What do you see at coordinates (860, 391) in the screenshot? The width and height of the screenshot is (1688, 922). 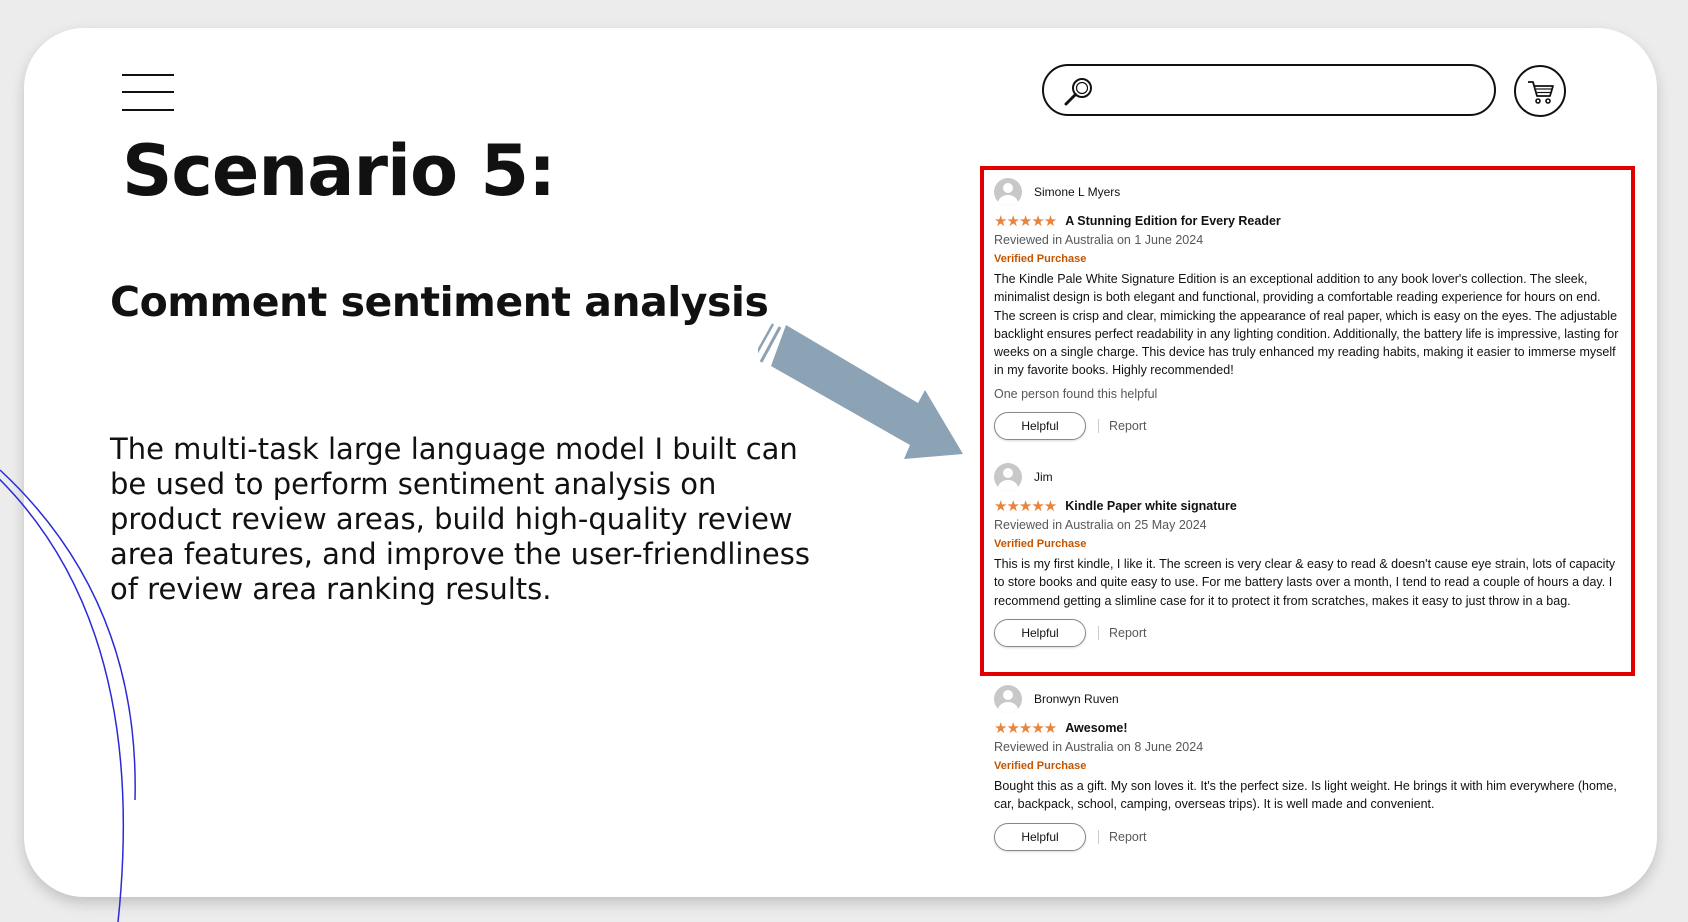 I see `pointer-arrow` at bounding box center [860, 391].